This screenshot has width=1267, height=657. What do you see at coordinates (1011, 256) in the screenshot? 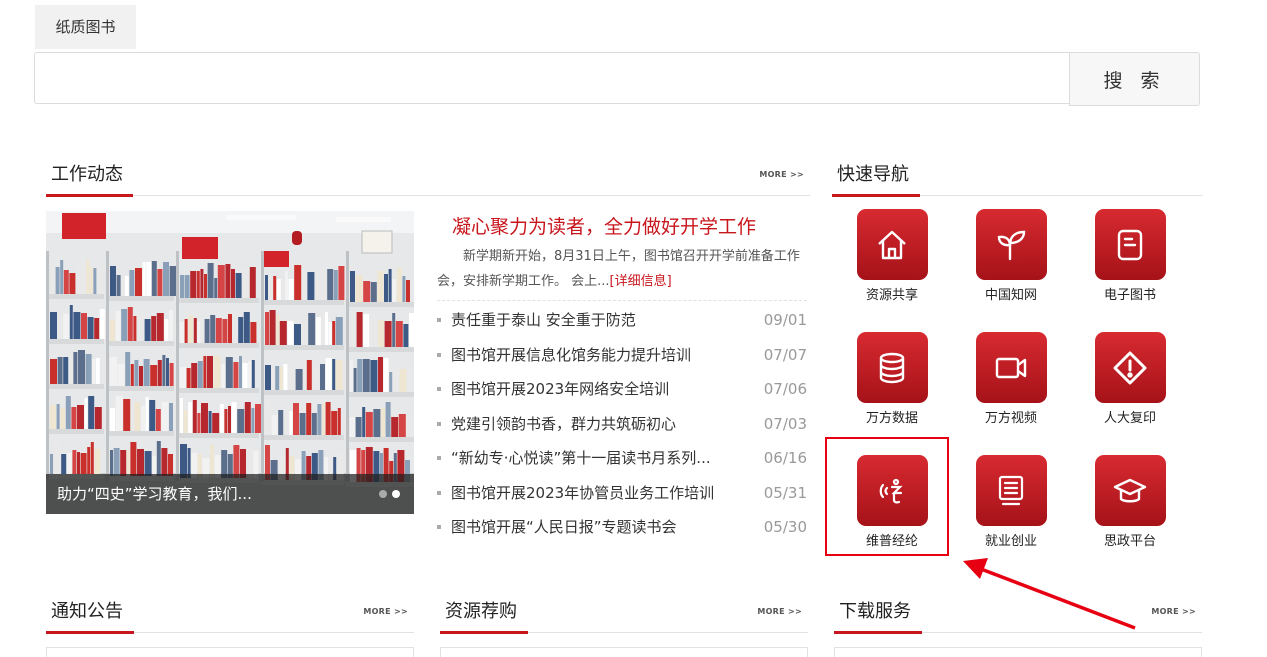
I see `quick-nav-cnki: 中国知网` at bounding box center [1011, 256].